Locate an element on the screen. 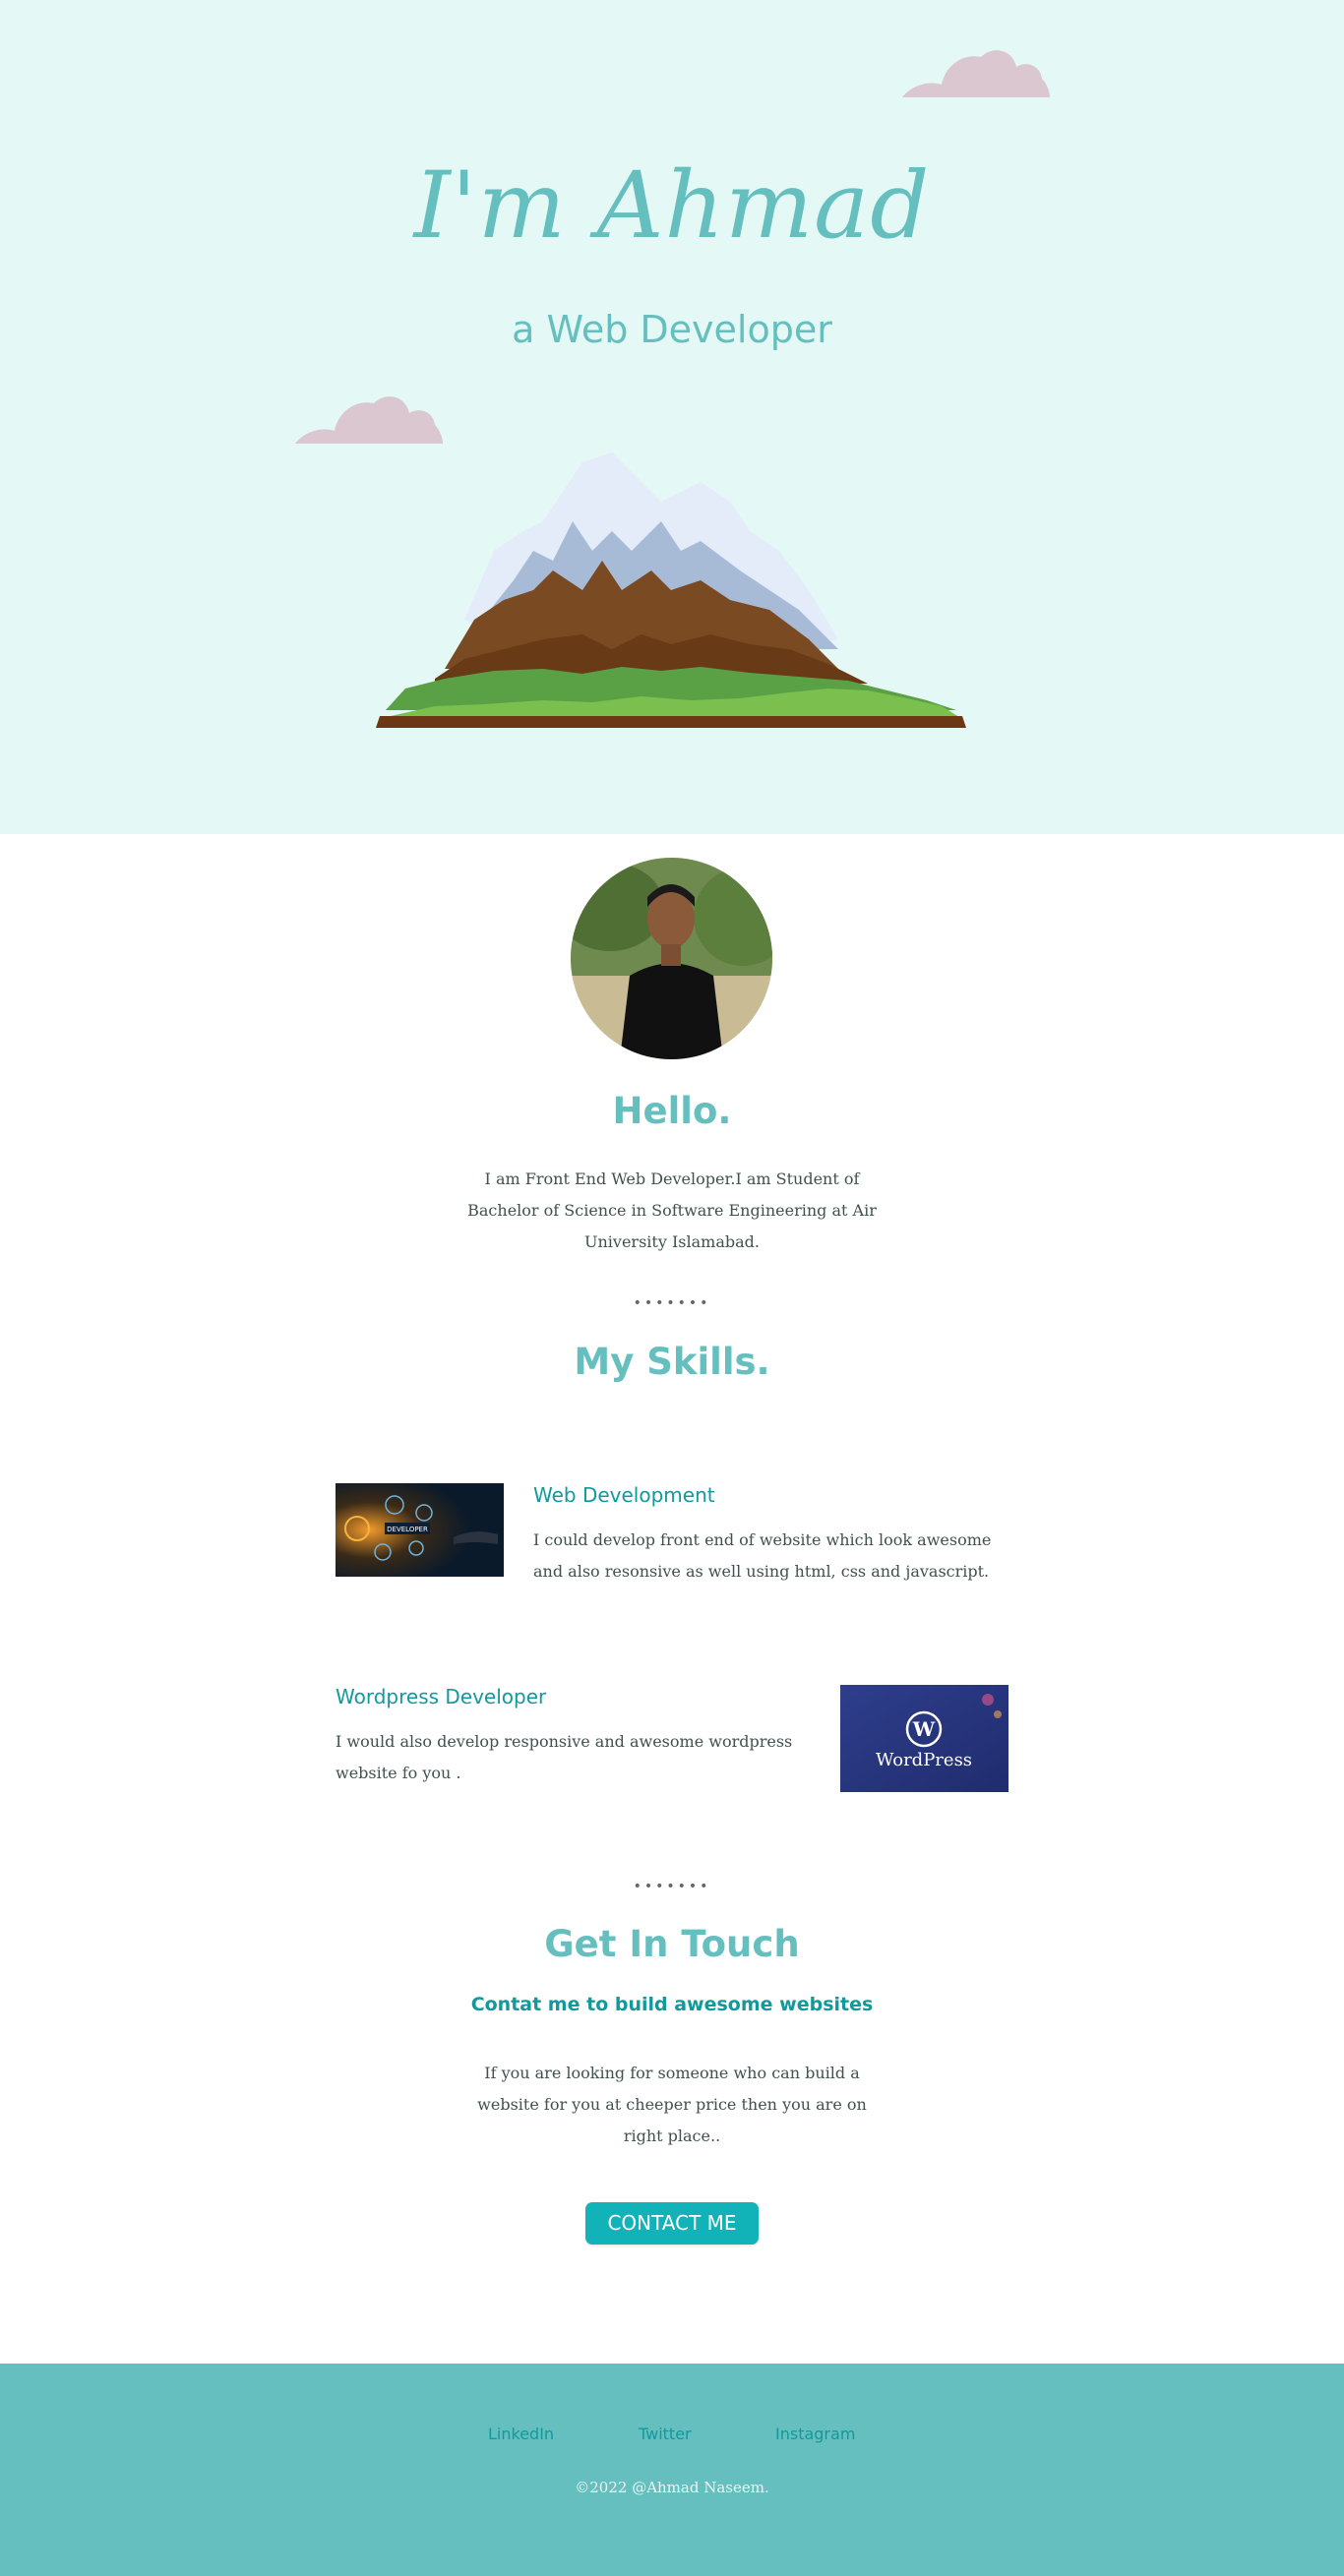 The height and width of the screenshot is (2576, 1344). skills-heading: My Skills. is located at coordinates (672, 1362).